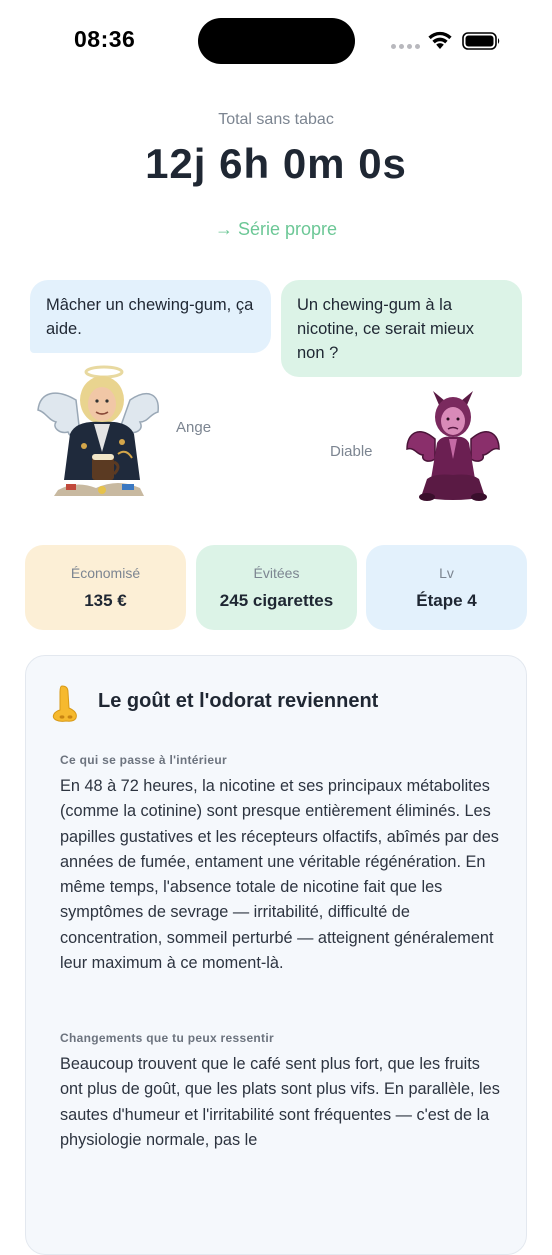  I want to click on status-bar: 08:36, so click(276, 41).